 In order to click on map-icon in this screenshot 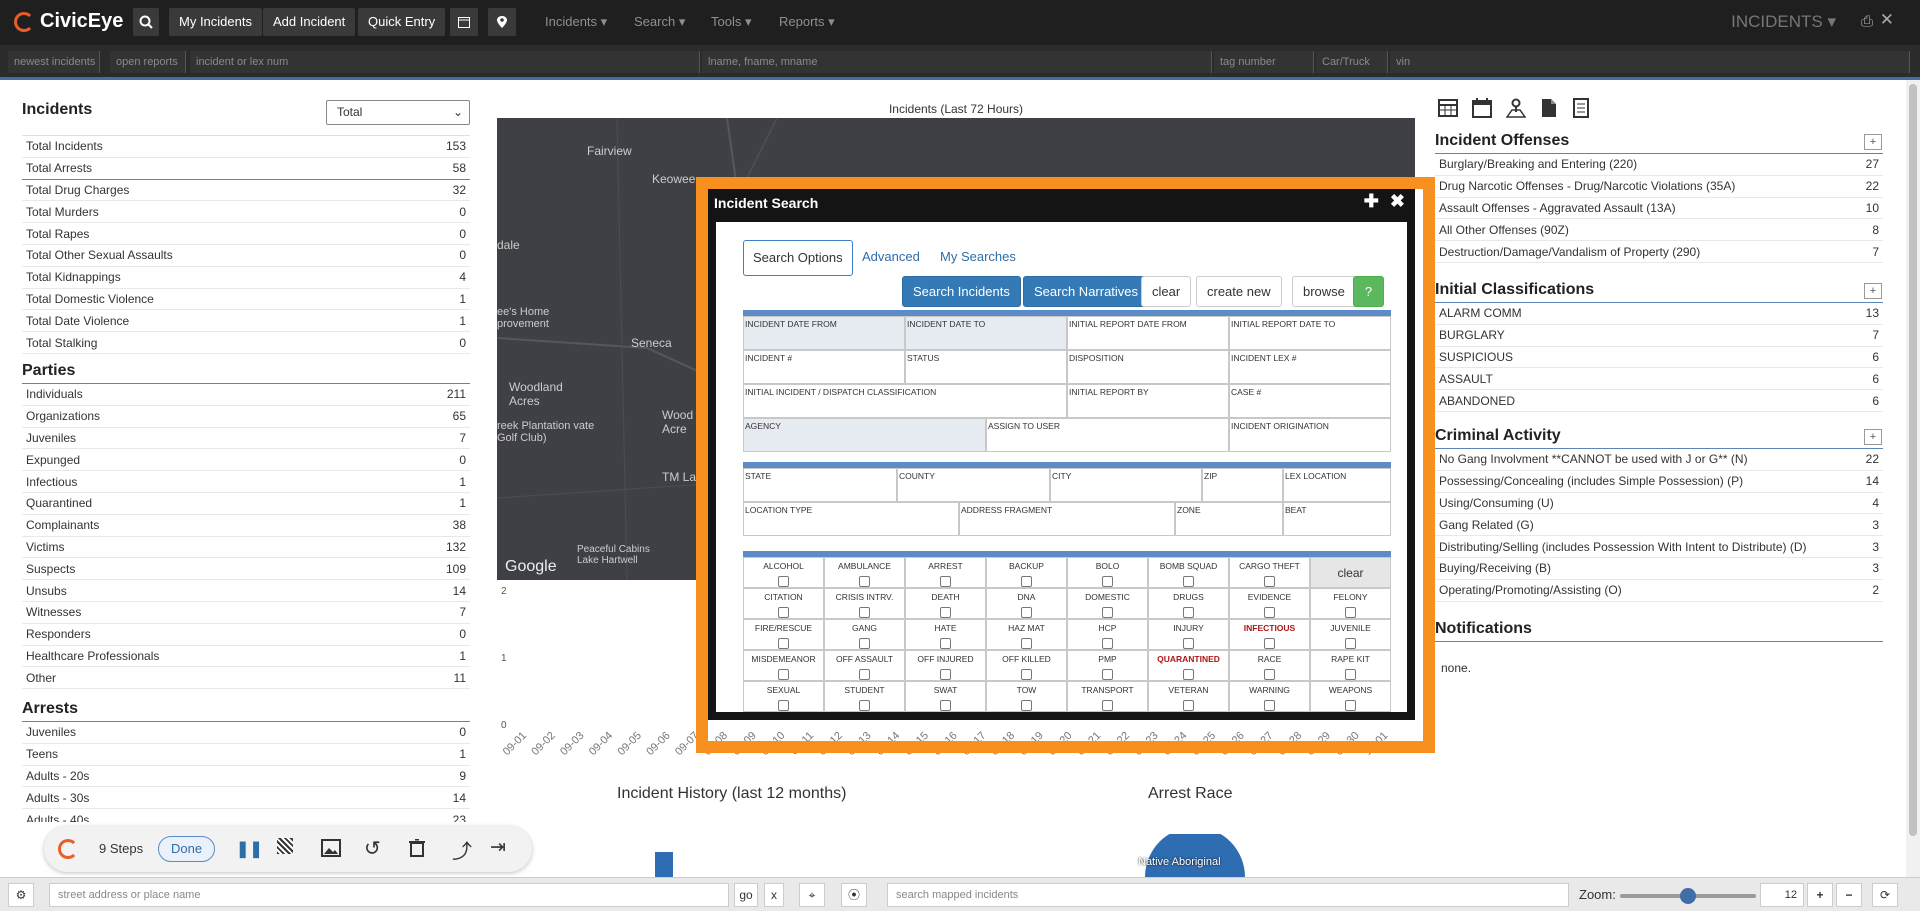, I will do `click(1516, 108)`.